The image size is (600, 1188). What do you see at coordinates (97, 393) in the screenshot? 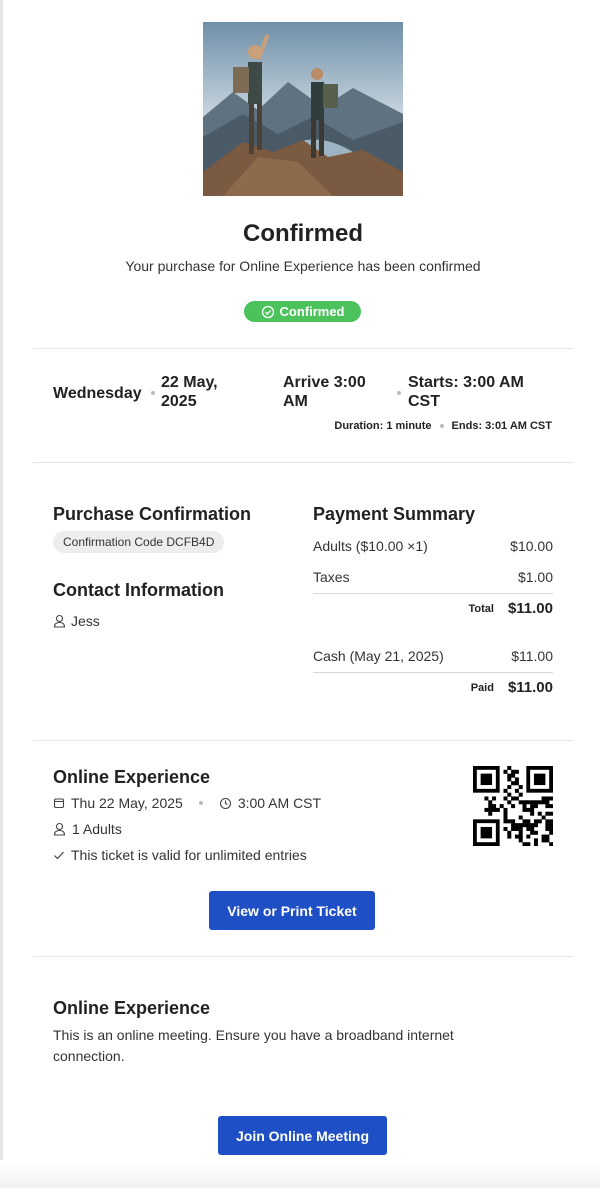
I see `event-day: Wednesday` at bounding box center [97, 393].